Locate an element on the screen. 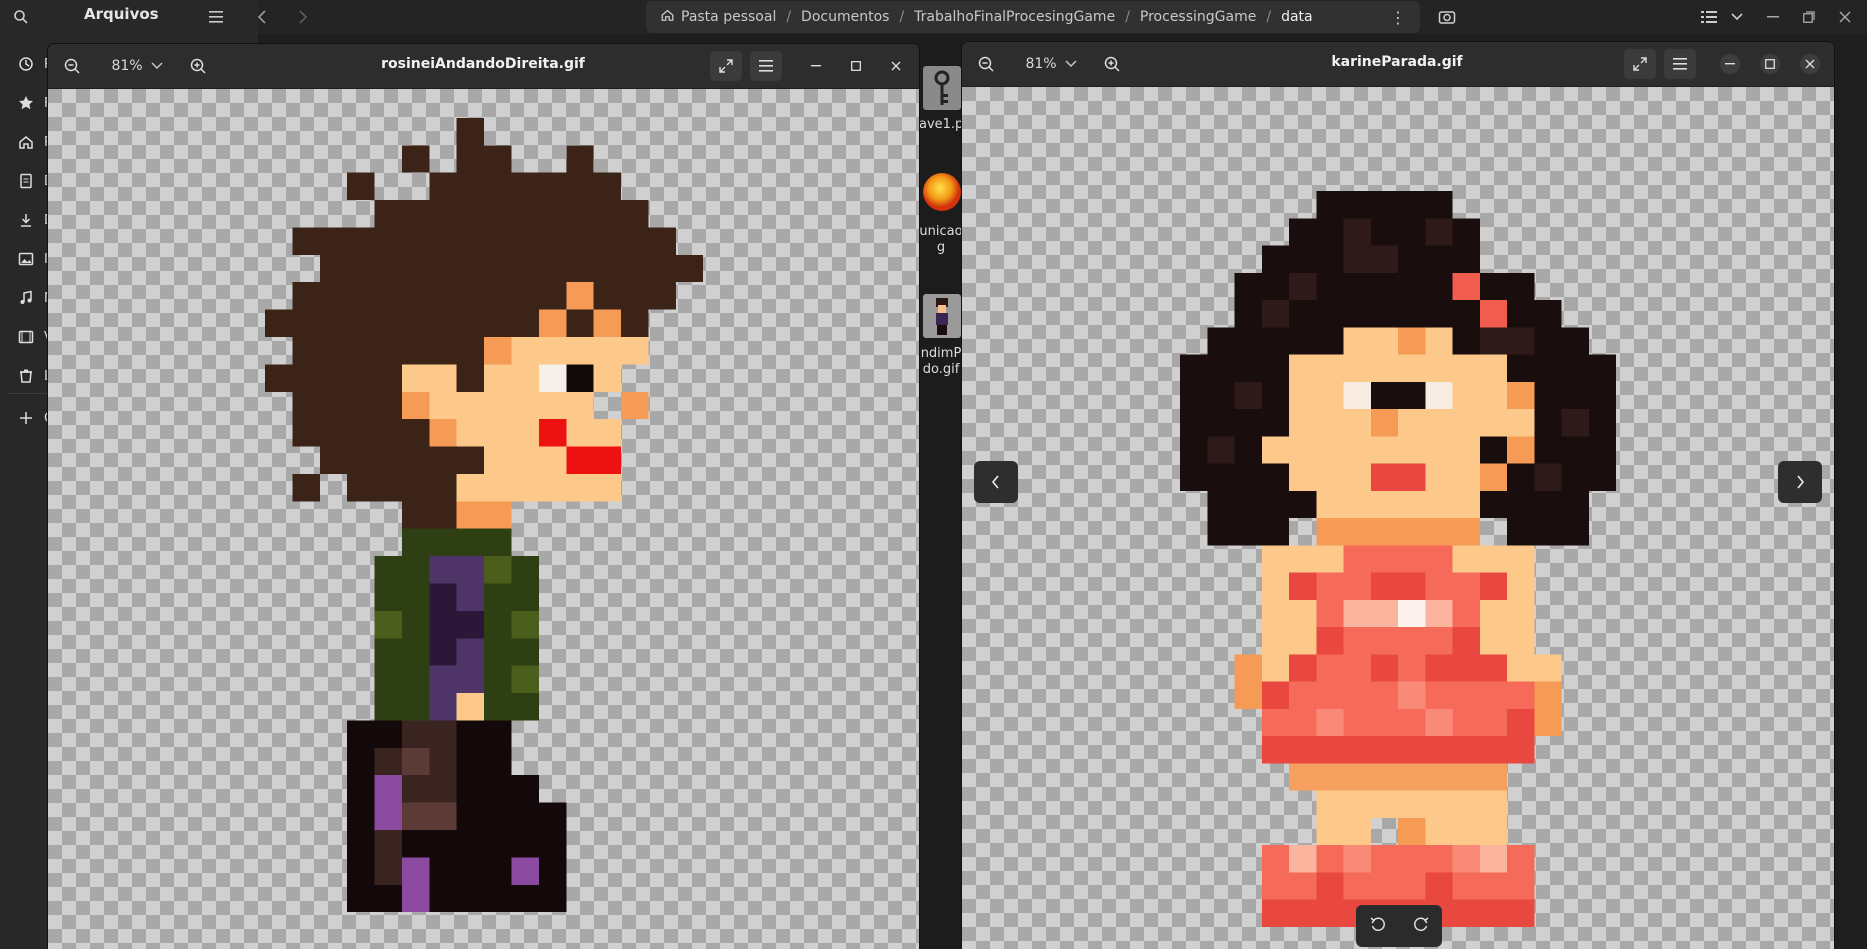 This screenshot has width=1867, height=949. trash-icon is located at coordinates (26, 376).